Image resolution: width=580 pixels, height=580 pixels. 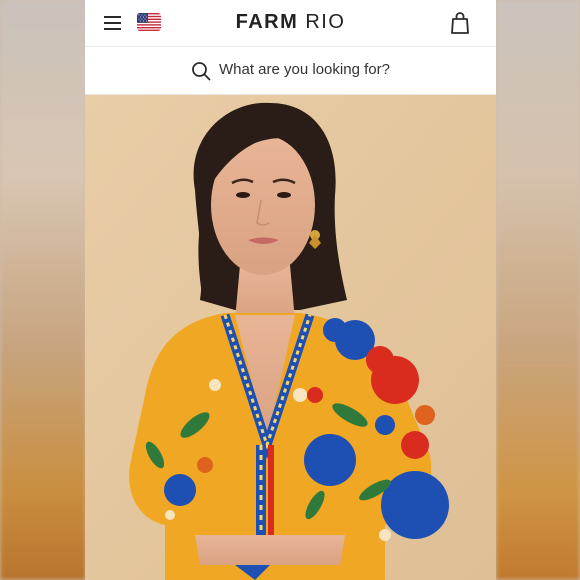 I want to click on search-input: What are you looking for?, so click(x=304, y=69).